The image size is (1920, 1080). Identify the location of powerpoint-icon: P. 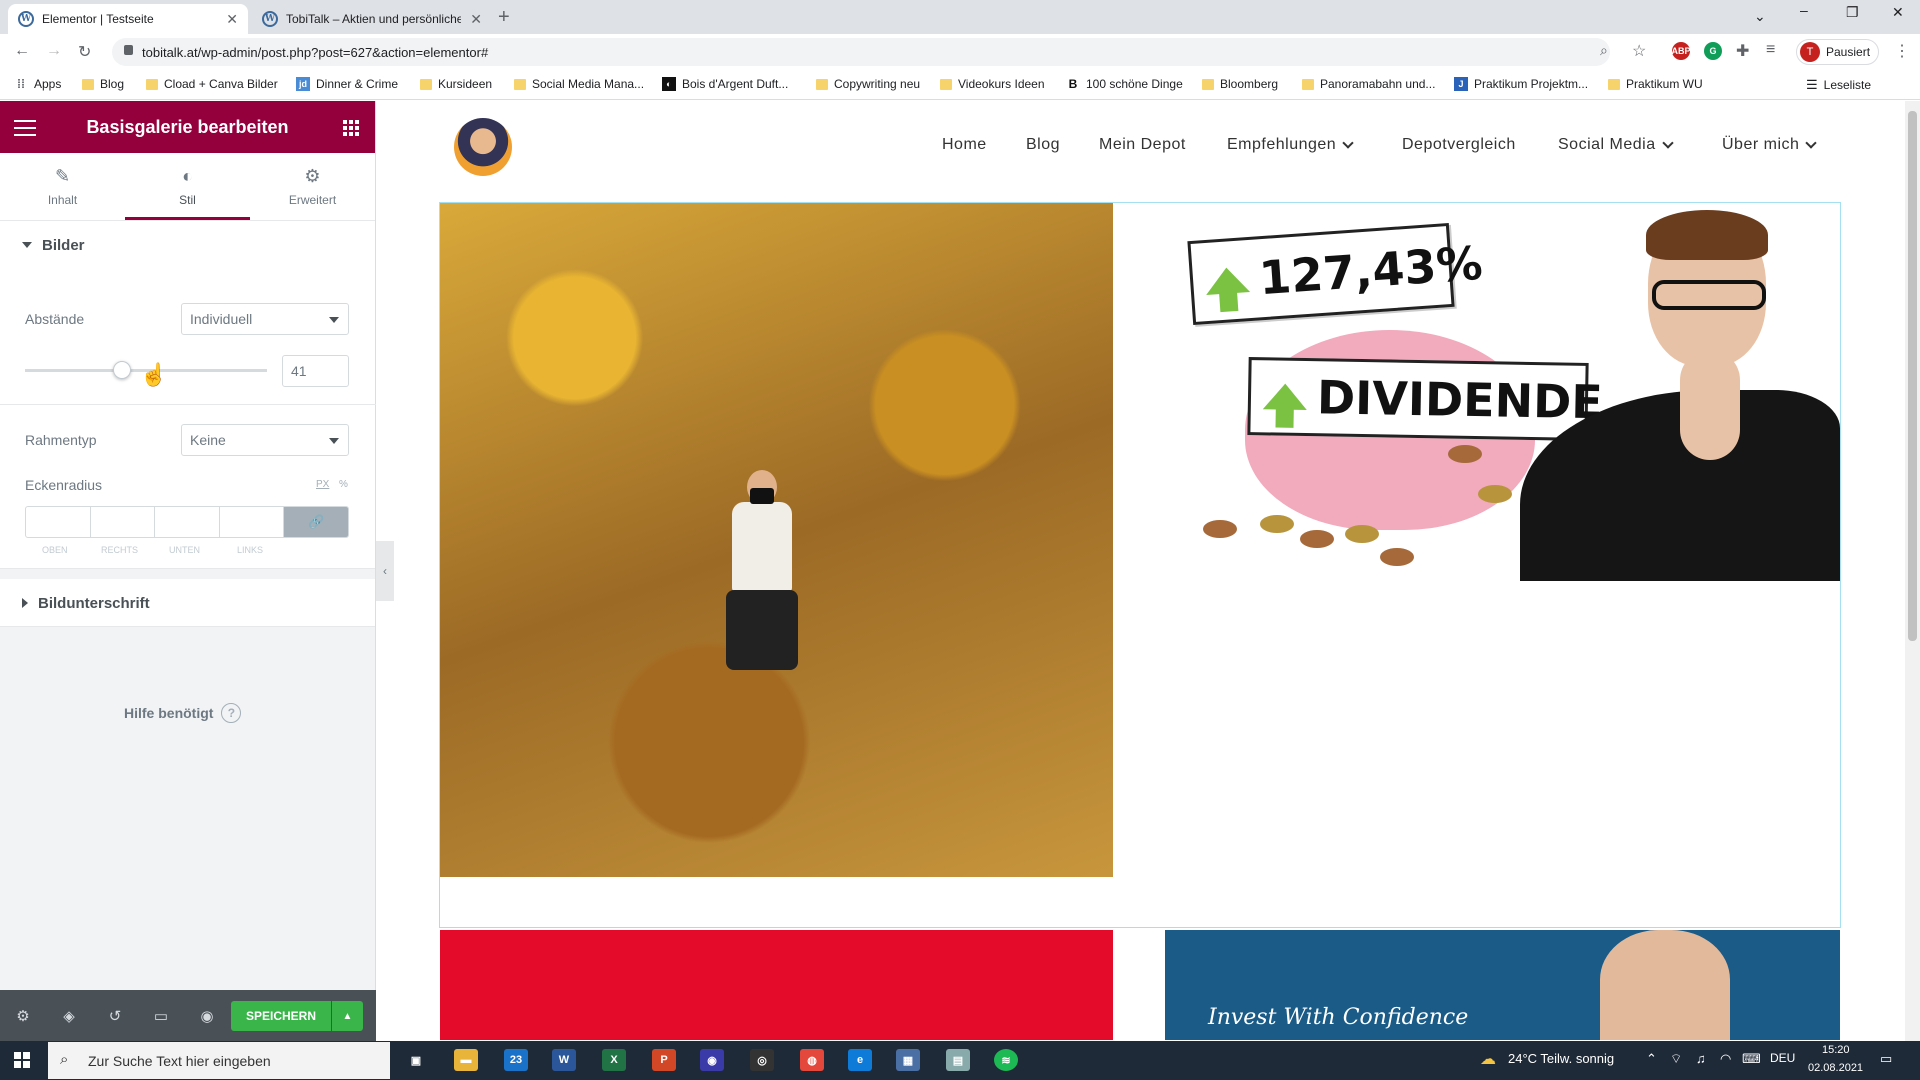
(664, 1060).